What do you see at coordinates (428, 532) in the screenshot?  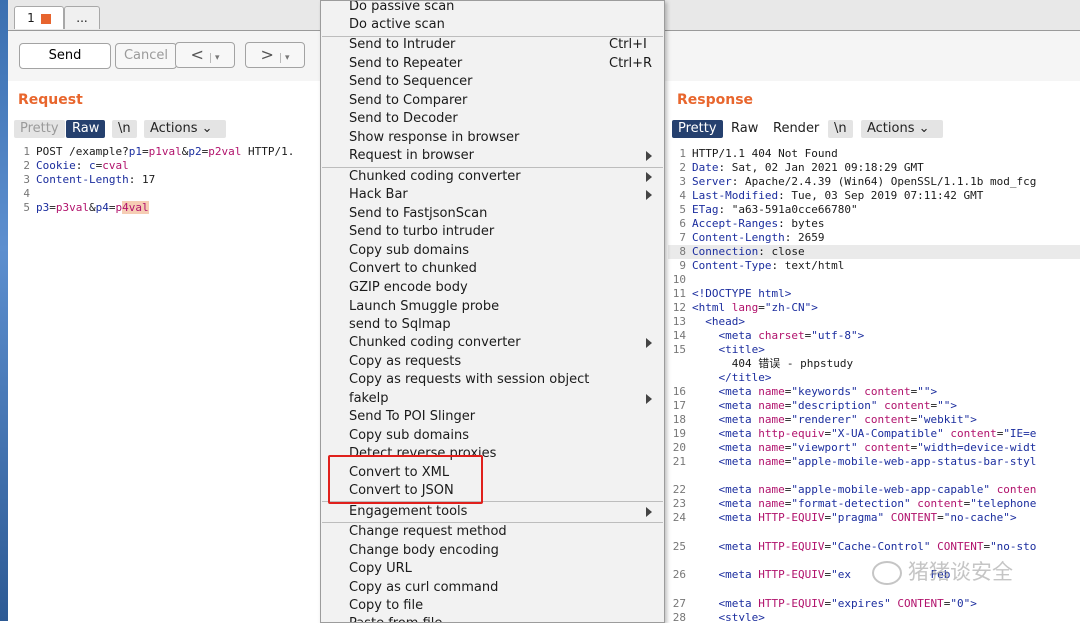 I see `menu-item-change-request-method: Change request method` at bounding box center [428, 532].